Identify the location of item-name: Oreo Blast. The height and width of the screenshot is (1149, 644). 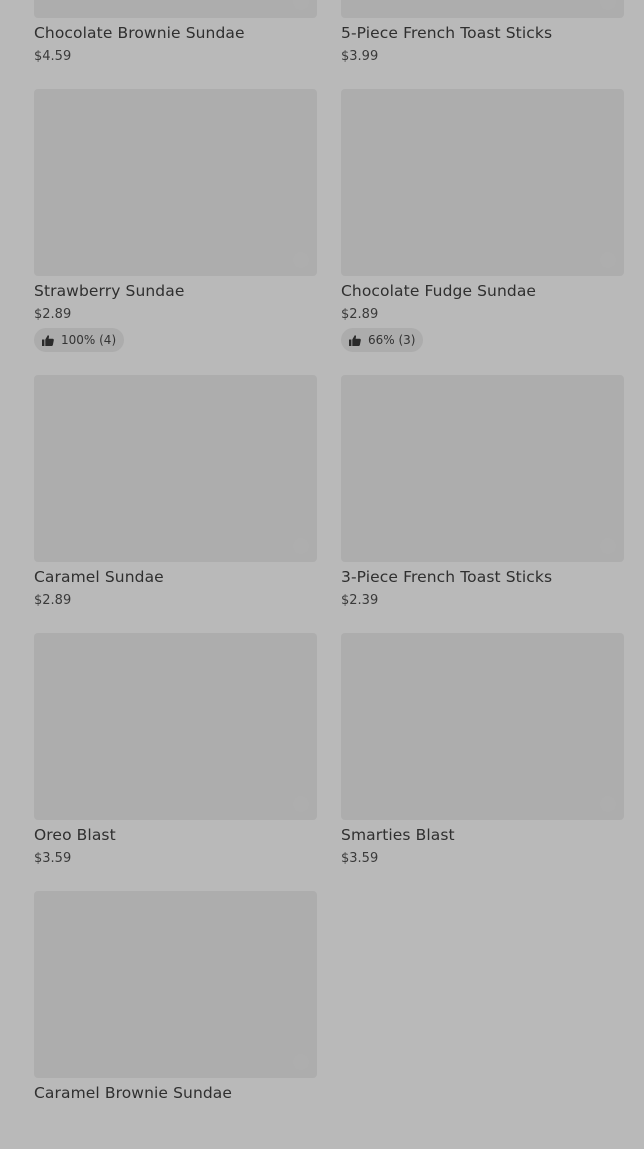
(75, 835).